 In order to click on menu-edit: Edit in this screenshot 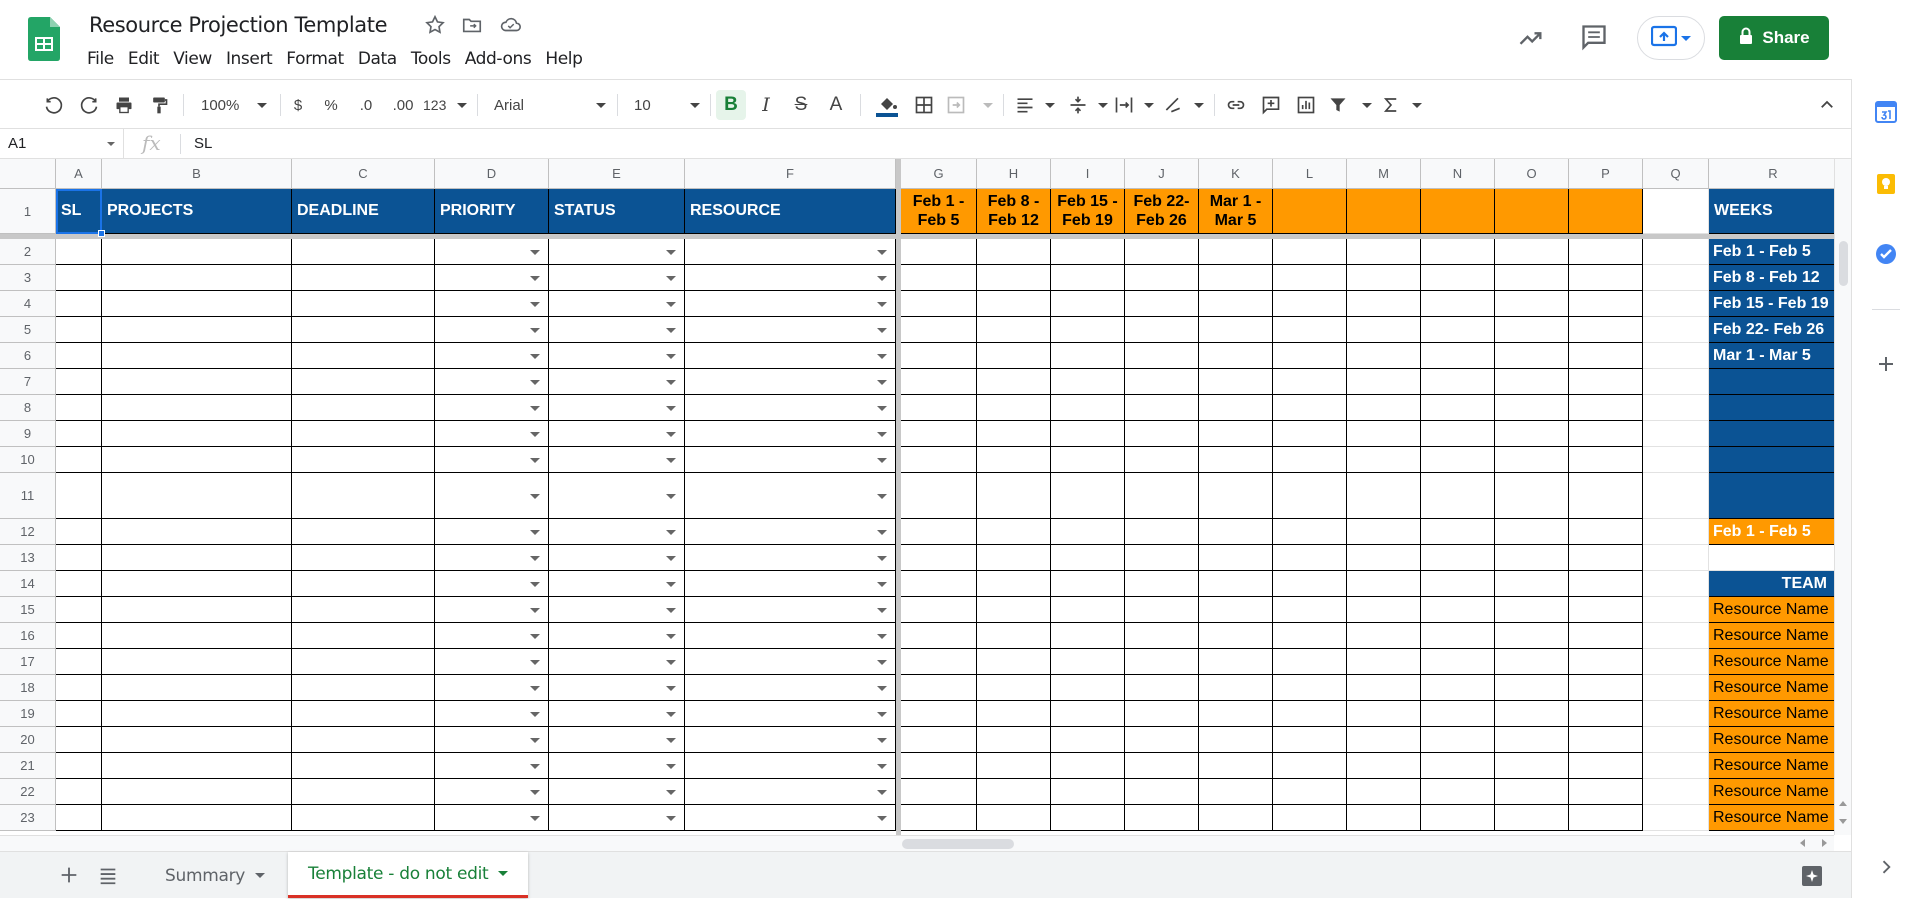, I will do `click(143, 60)`.